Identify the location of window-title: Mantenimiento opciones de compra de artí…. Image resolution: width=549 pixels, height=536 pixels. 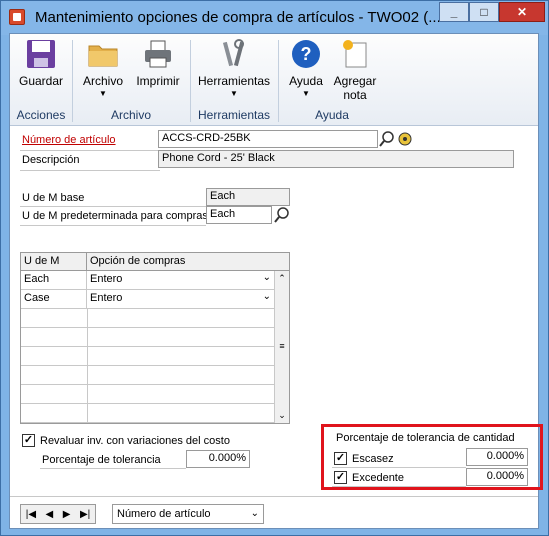
(238, 17).